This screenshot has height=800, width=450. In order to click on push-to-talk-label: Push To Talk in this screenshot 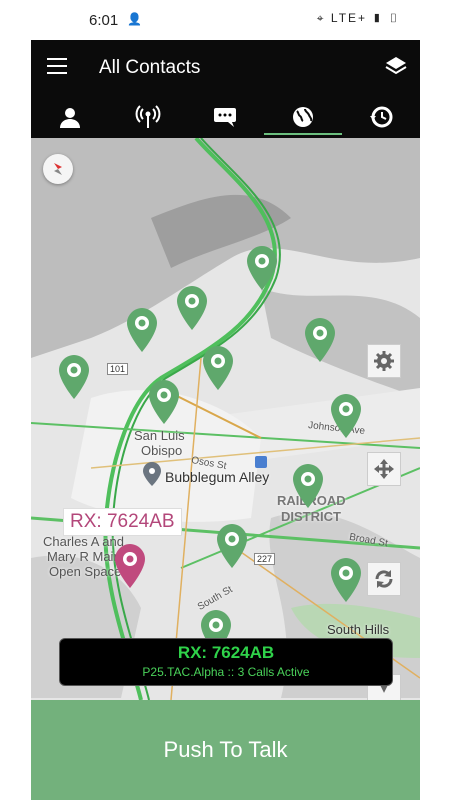, I will do `click(225, 749)`.